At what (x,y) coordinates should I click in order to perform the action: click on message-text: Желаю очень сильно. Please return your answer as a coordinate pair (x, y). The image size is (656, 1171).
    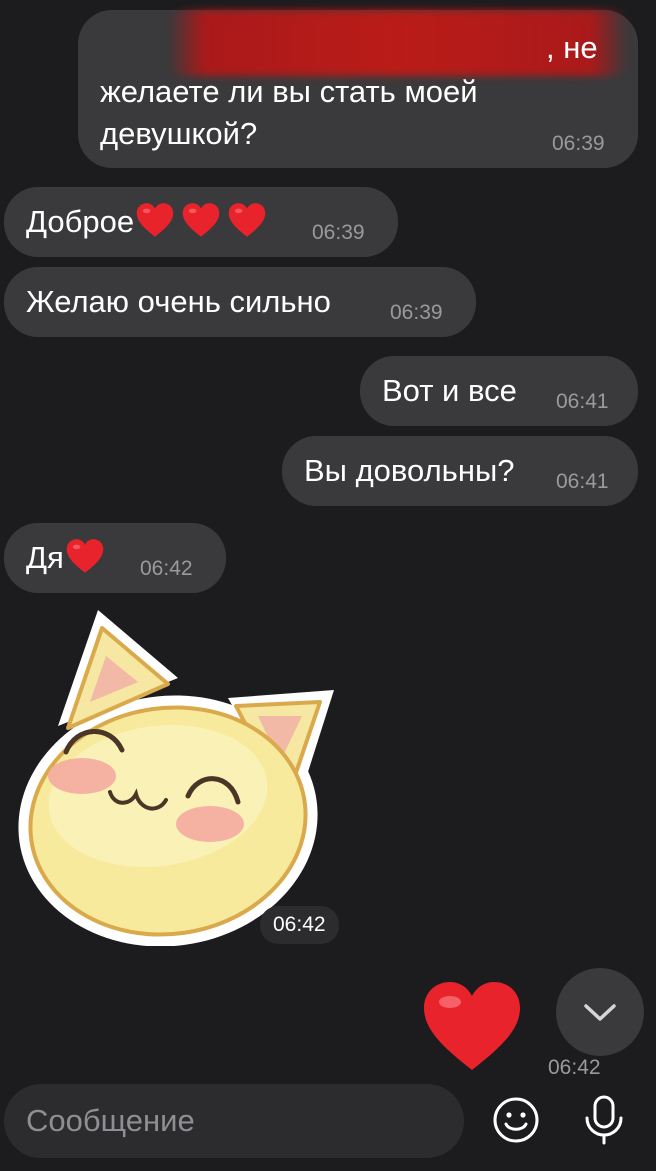
    Looking at the image, I should click on (178, 301).